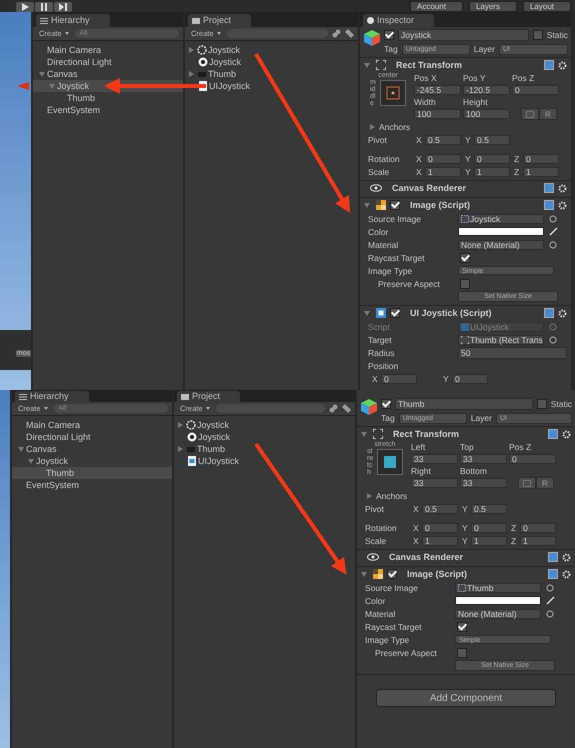 The image size is (575, 748). What do you see at coordinates (546, 6) in the screenshot?
I see `toolbar-dropdown: Layout` at bounding box center [546, 6].